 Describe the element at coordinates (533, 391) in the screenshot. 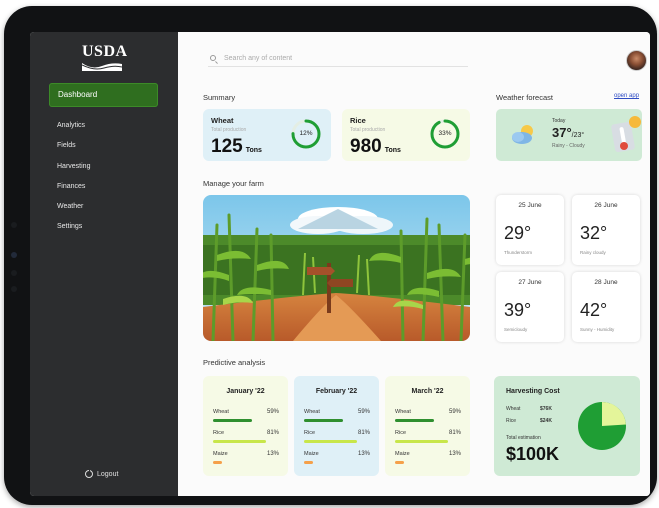

I see `harvesting-cost-title: Harvesting Cost` at that location.